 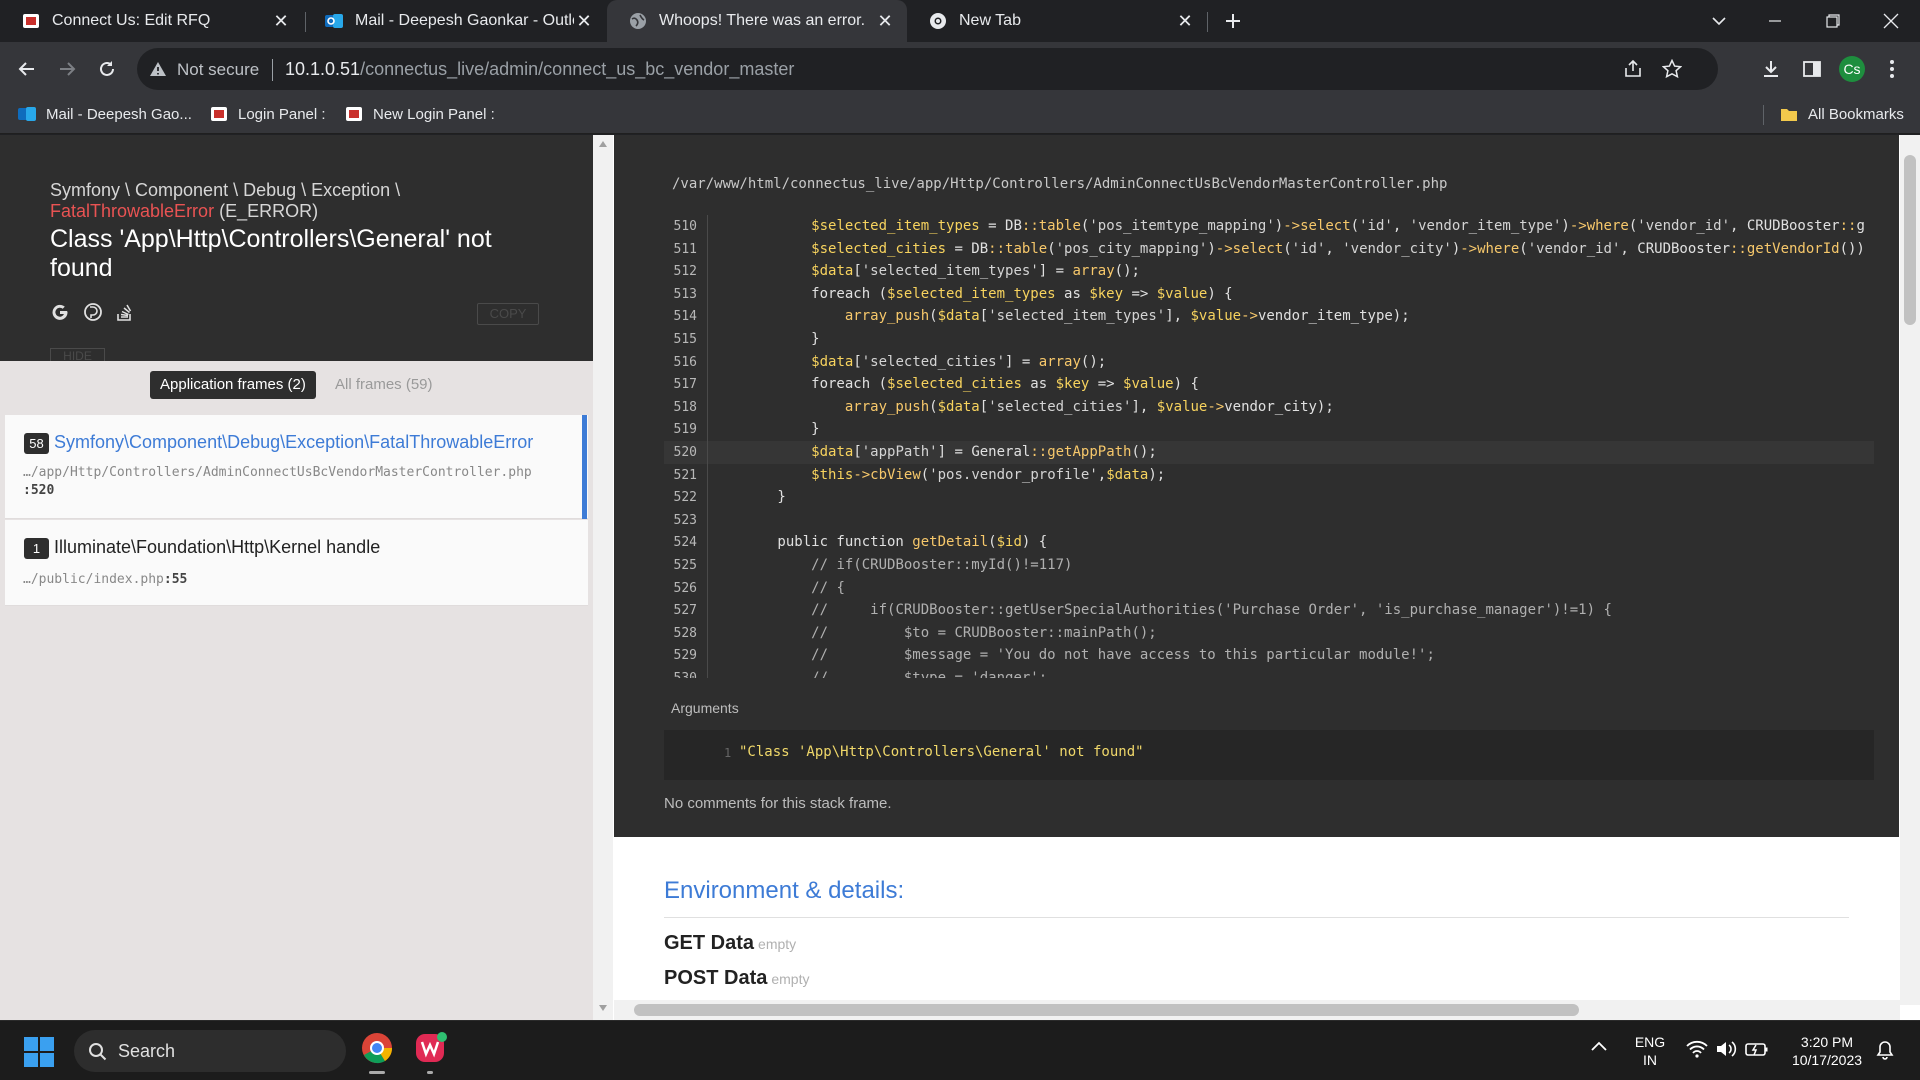 What do you see at coordinates (158, 71) in the screenshot?
I see `warning-icon` at bounding box center [158, 71].